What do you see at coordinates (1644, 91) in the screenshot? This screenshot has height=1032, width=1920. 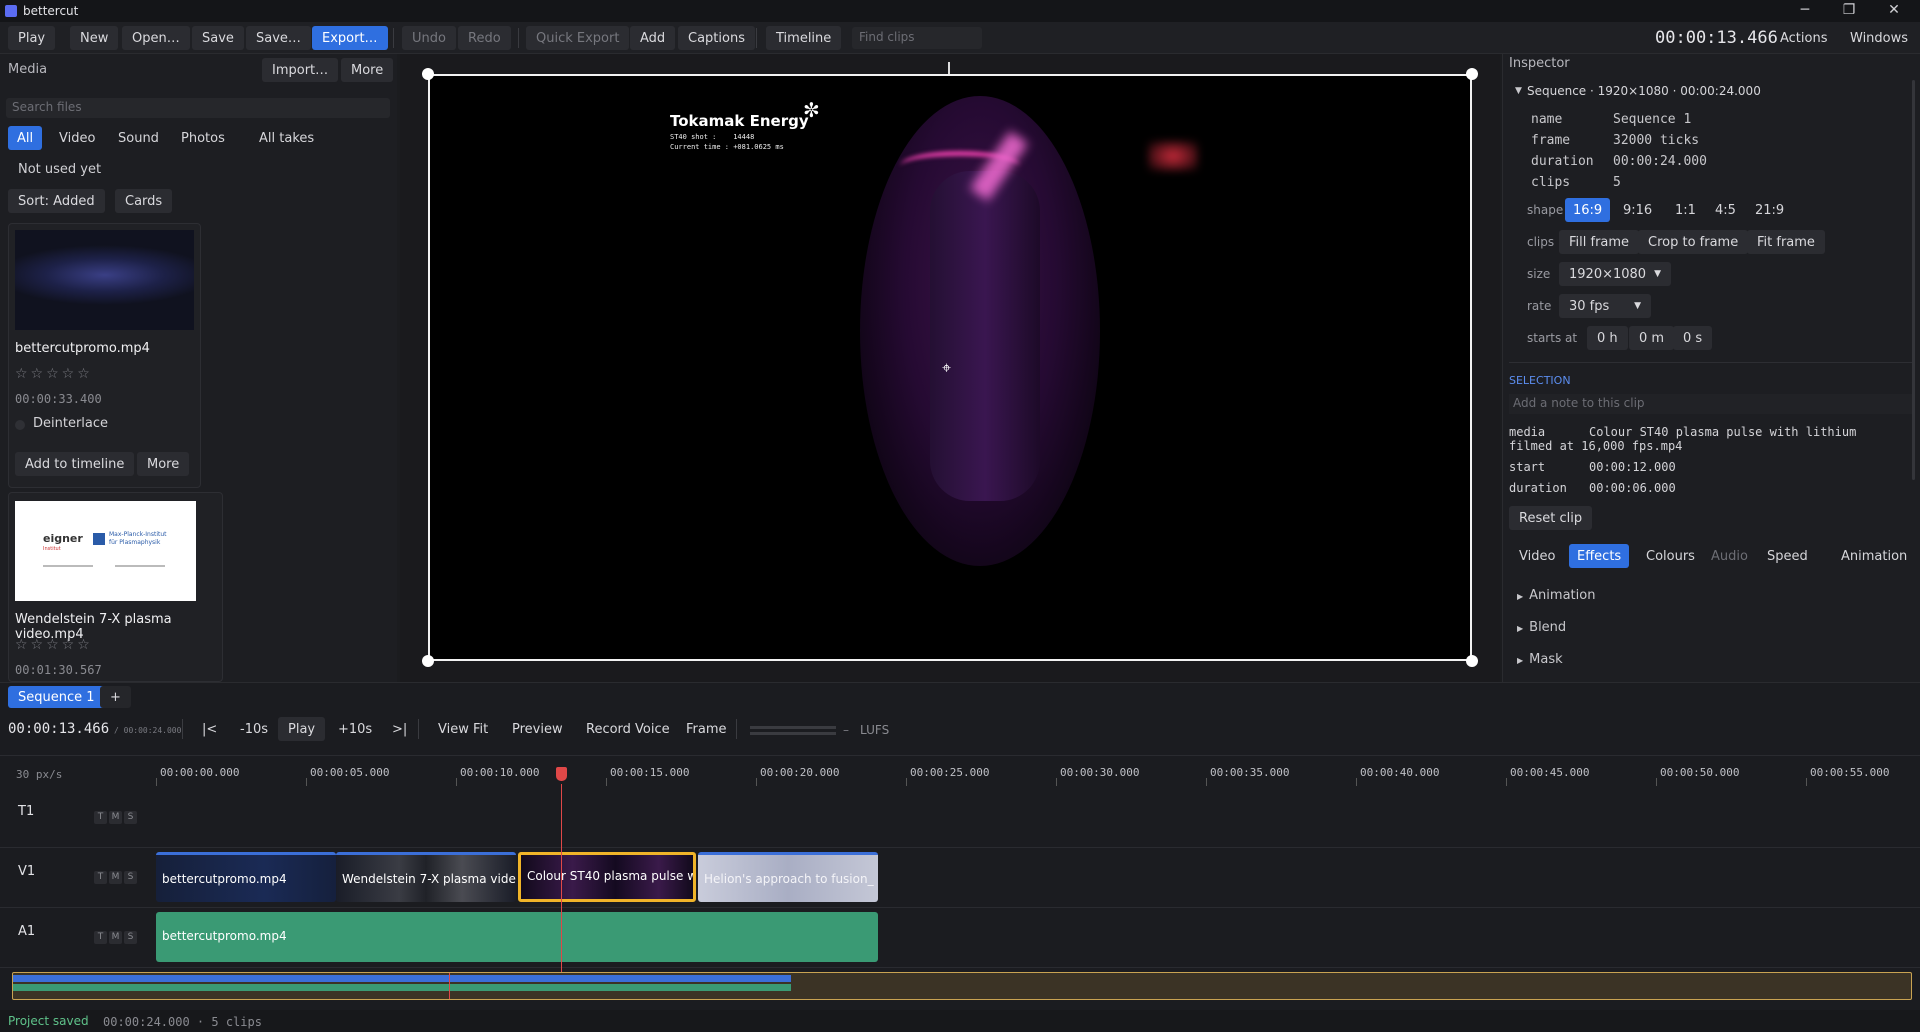 I see `sequence-header: Sequence · 1920×1080 · 00:00:24.000` at bounding box center [1644, 91].